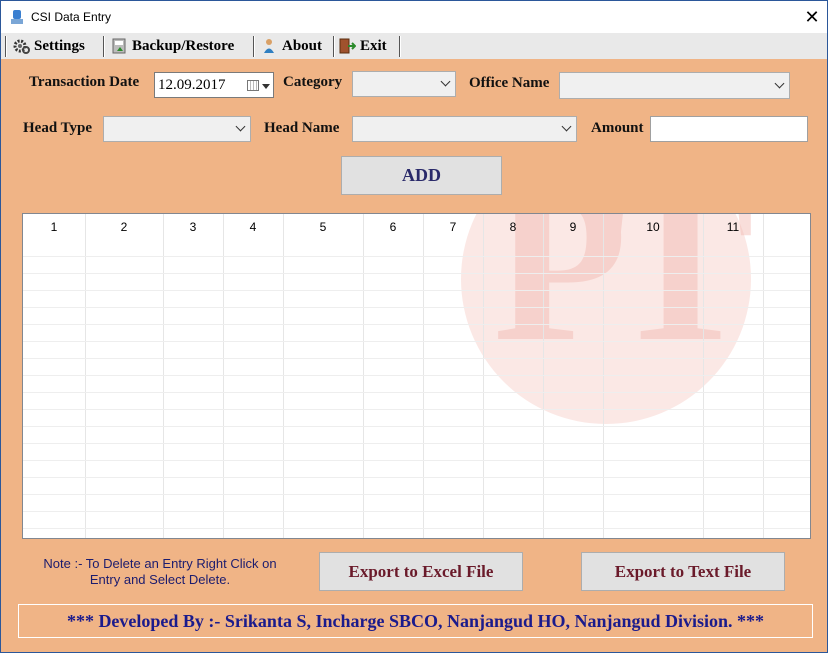  What do you see at coordinates (313, 82) in the screenshot?
I see `category-label: Category` at bounding box center [313, 82].